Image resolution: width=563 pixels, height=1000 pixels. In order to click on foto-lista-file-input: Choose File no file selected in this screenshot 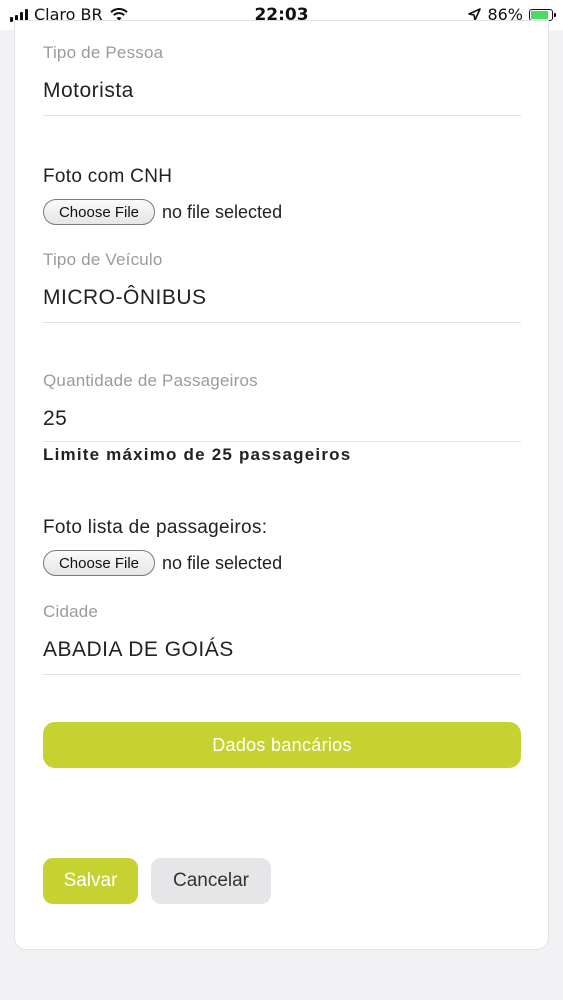, I will do `click(162, 563)`.